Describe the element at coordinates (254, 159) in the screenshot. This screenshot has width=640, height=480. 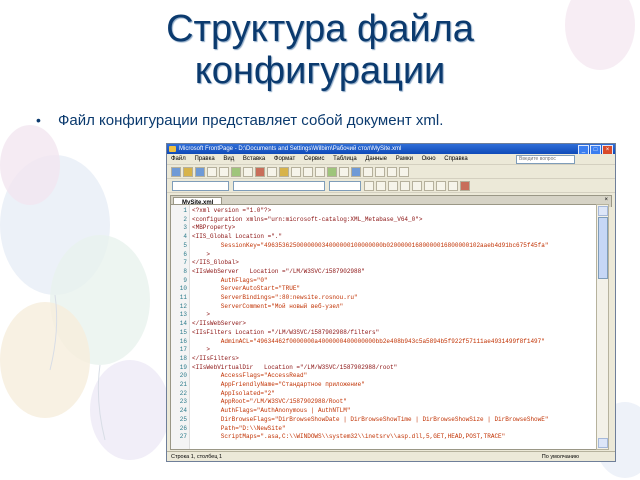
I see `menu-insert: Вставка` at that location.